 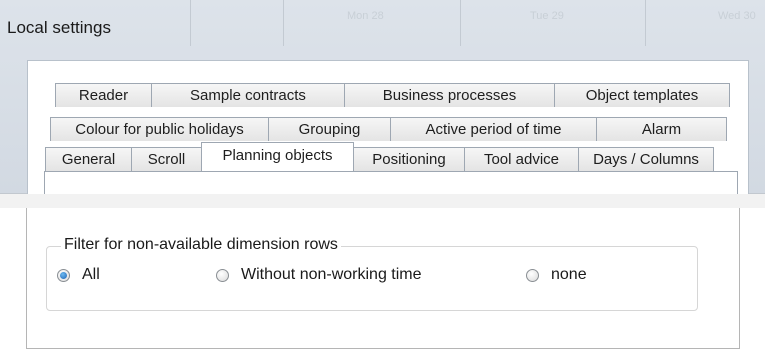 What do you see at coordinates (547, 16) in the screenshot?
I see `bg-column-header: Tue 29` at bounding box center [547, 16].